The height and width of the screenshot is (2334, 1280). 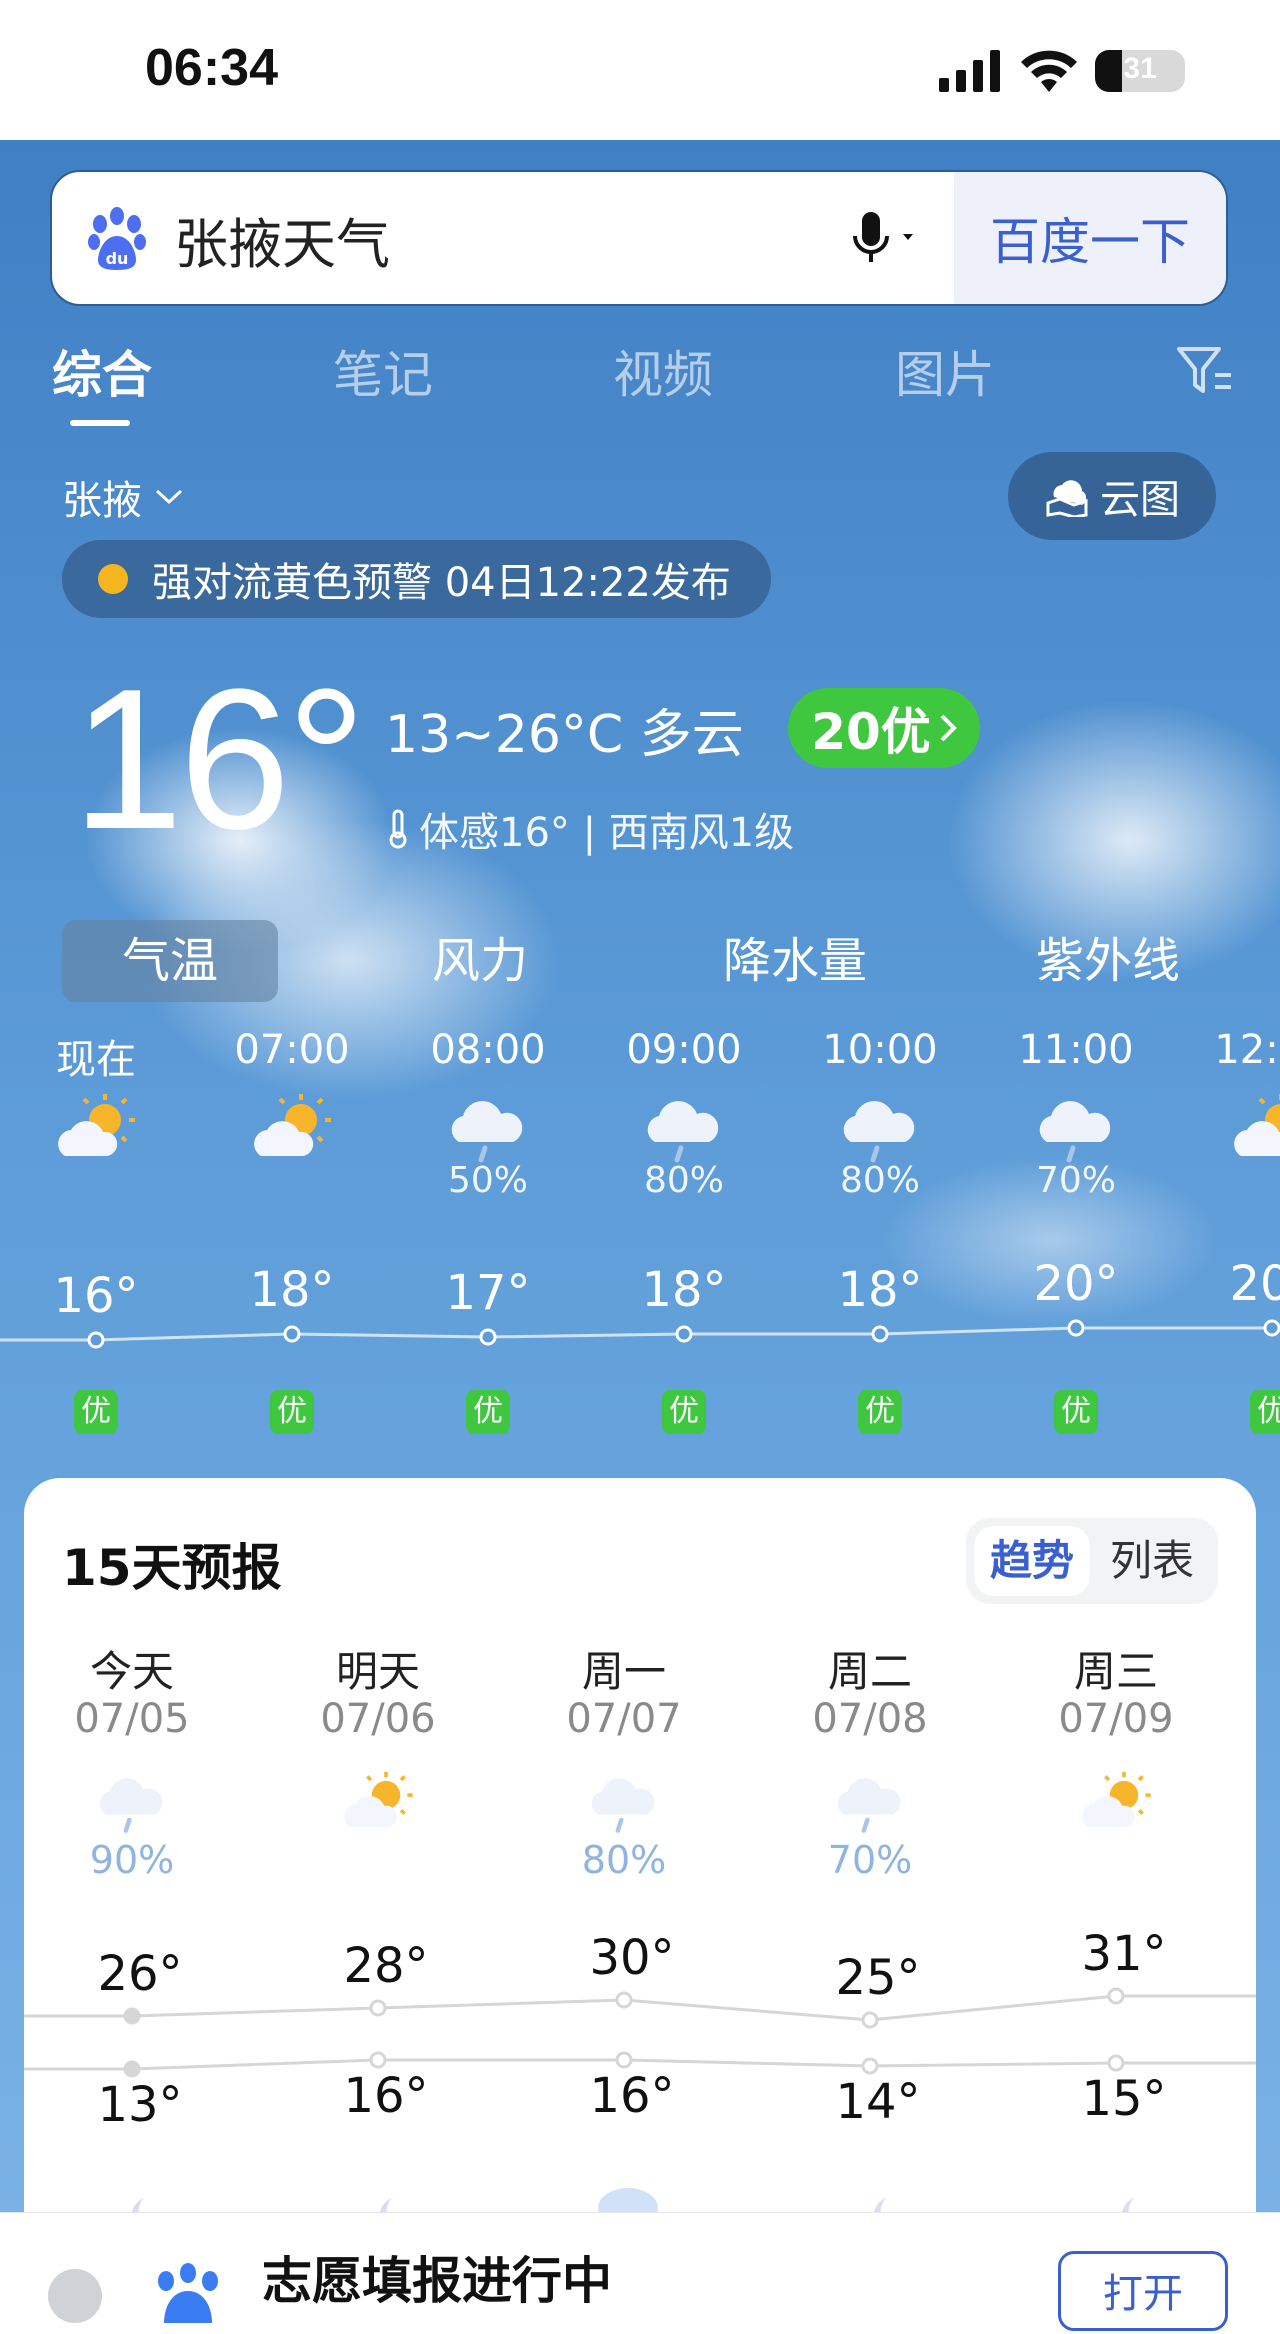 What do you see at coordinates (170, 961) in the screenshot?
I see `metric-tab-temperature: 气温` at bounding box center [170, 961].